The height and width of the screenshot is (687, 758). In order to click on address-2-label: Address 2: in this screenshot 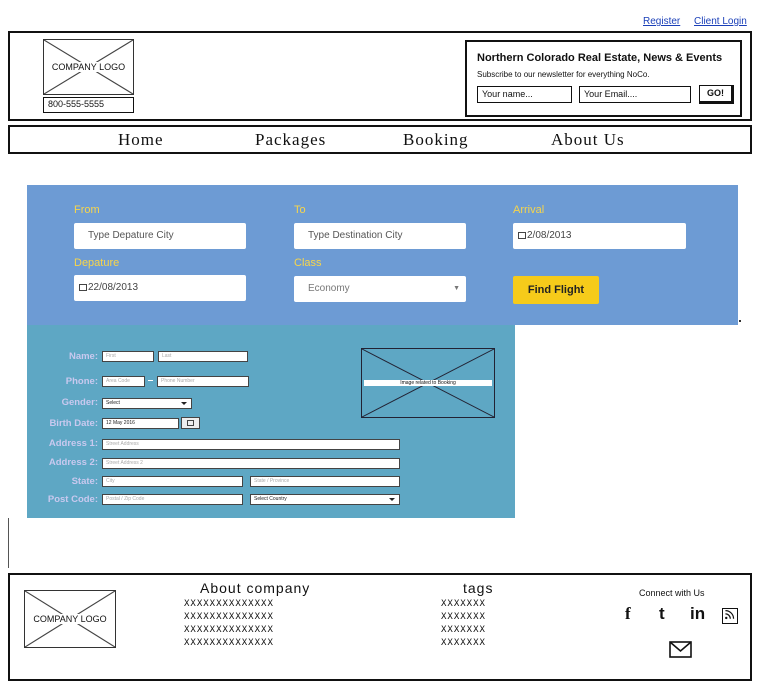, I will do `click(73, 462)`.